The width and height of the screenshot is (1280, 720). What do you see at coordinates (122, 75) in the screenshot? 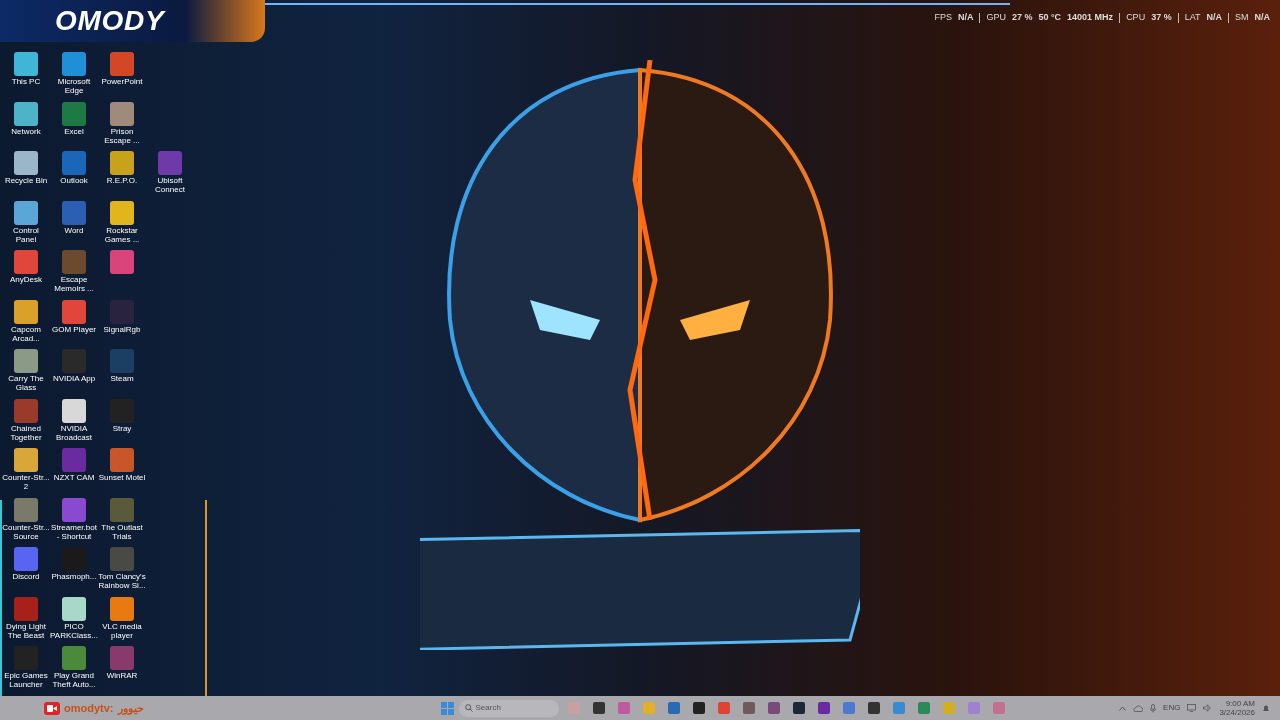
I see `desktop-shortcut: PowerPoint` at bounding box center [122, 75].